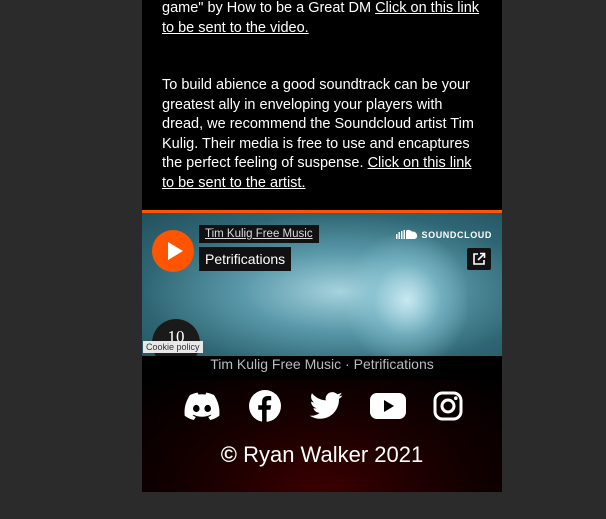 Image resolution: width=606 pixels, height=519 pixels. Describe the element at coordinates (407, 295) in the screenshot. I see `artwork-image` at that location.